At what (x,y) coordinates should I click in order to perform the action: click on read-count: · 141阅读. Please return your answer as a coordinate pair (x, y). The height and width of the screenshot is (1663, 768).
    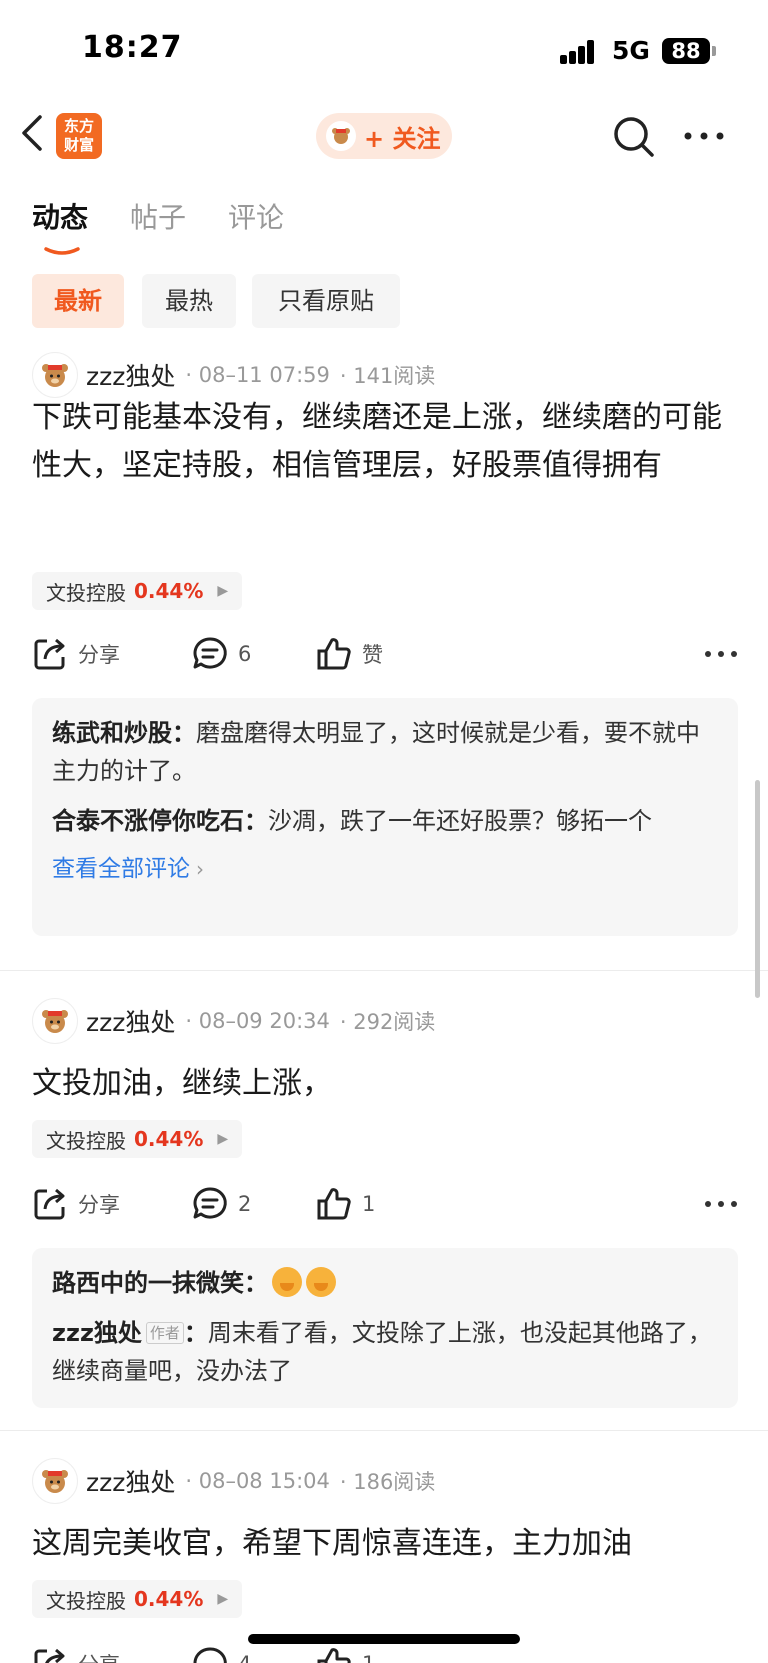
    Looking at the image, I should click on (387, 376).